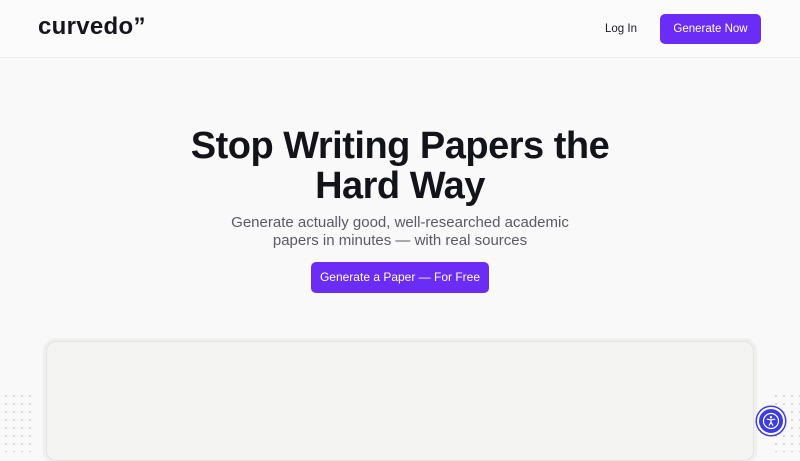 Image resolution: width=800 pixels, height=461 pixels. I want to click on hero-title-line2: Hard Way, so click(400, 186).